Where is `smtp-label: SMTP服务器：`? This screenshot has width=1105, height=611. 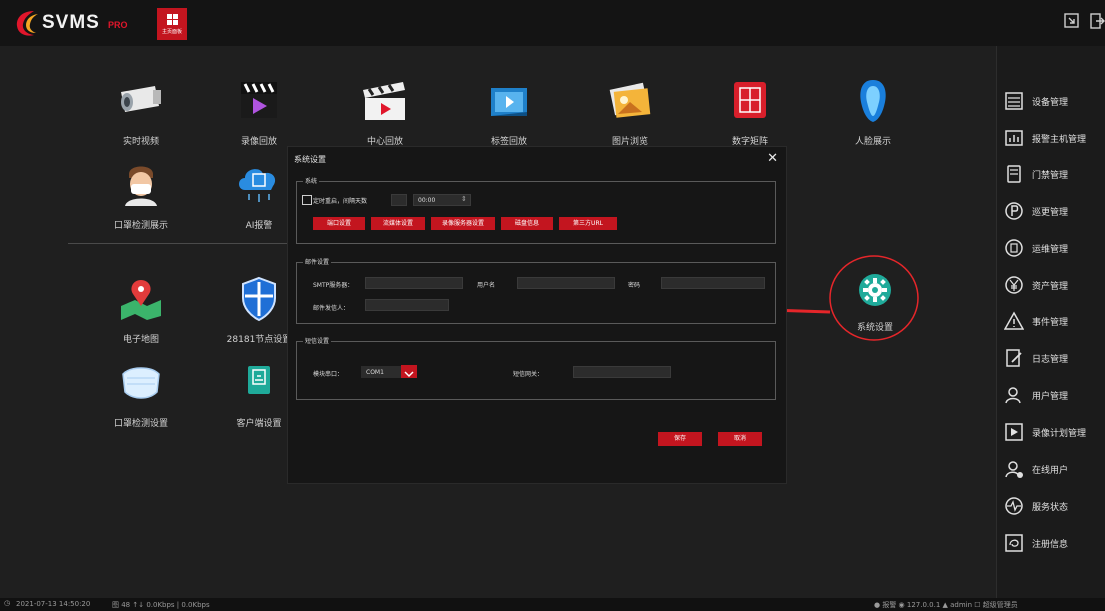 smtp-label: SMTP服务器： is located at coordinates (333, 285).